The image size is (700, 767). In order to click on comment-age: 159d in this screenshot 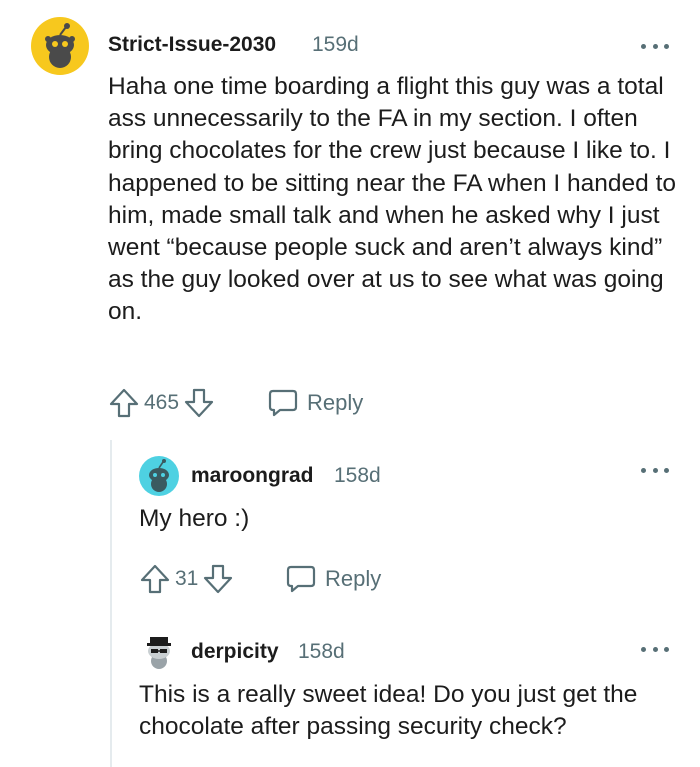, I will do `click(335, 44)`.